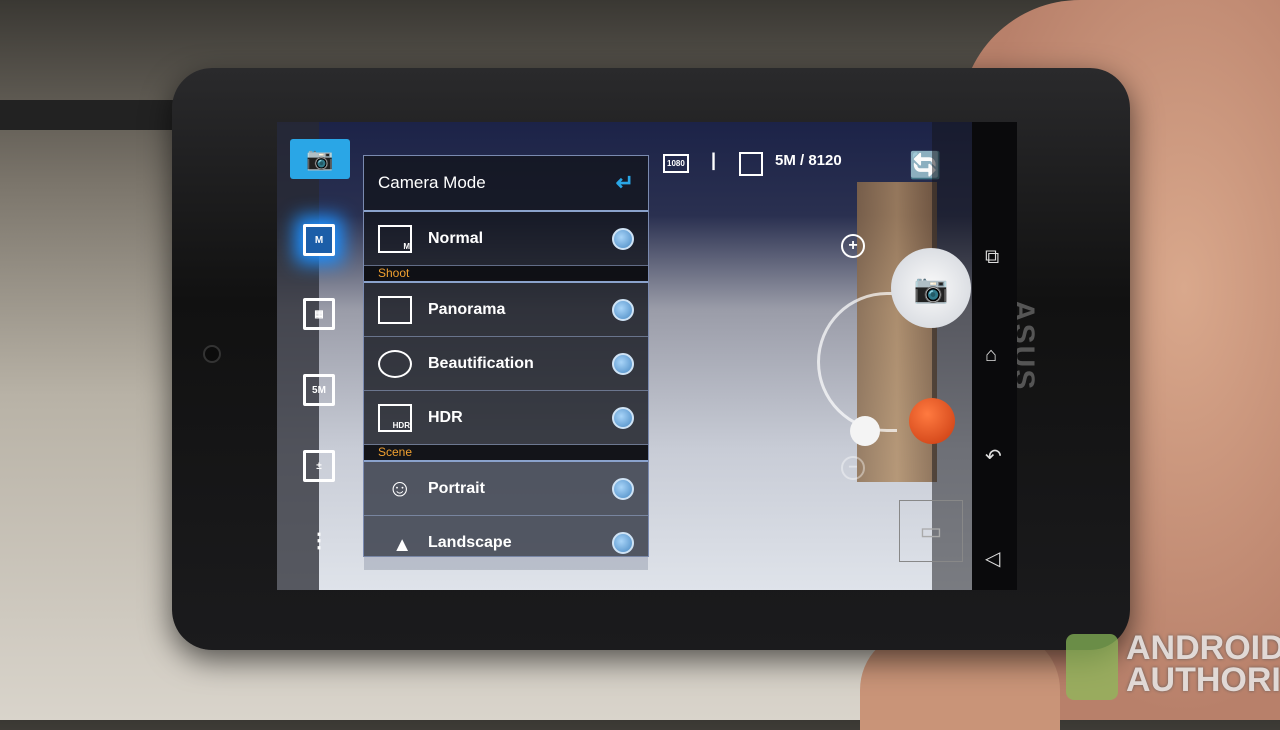  I want to click on watermark: ANDROID AUTHORITY, so click(1203, 664).